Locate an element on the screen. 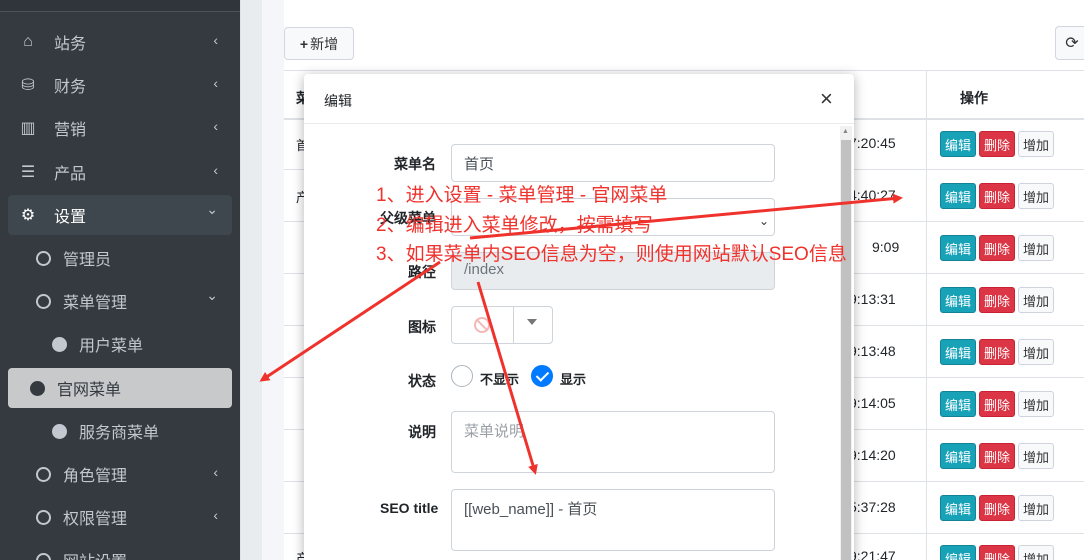 The height and width of the screenshot is (560, 1084). status-shown-label: 显示 is located at coordinates (573, 379).